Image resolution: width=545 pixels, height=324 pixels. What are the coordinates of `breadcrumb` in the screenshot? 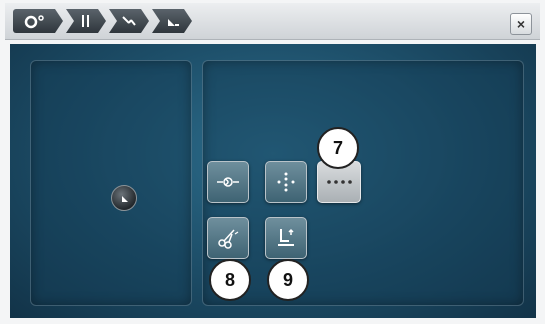 It's located at (104, 21).